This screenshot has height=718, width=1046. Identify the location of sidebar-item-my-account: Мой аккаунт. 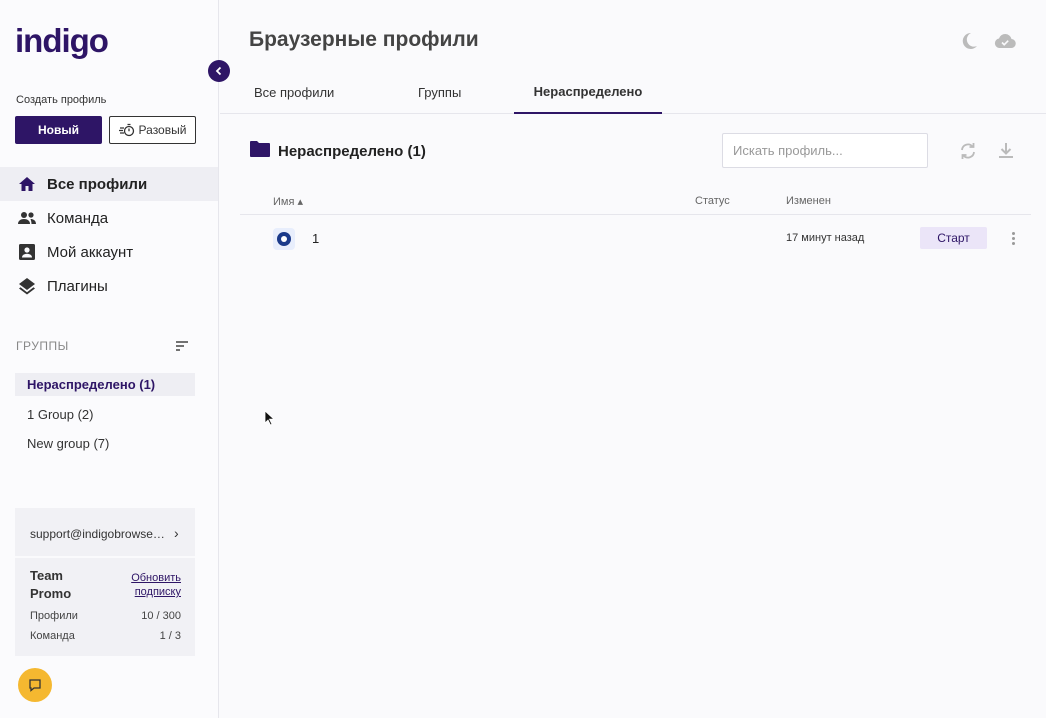
(109, 252).